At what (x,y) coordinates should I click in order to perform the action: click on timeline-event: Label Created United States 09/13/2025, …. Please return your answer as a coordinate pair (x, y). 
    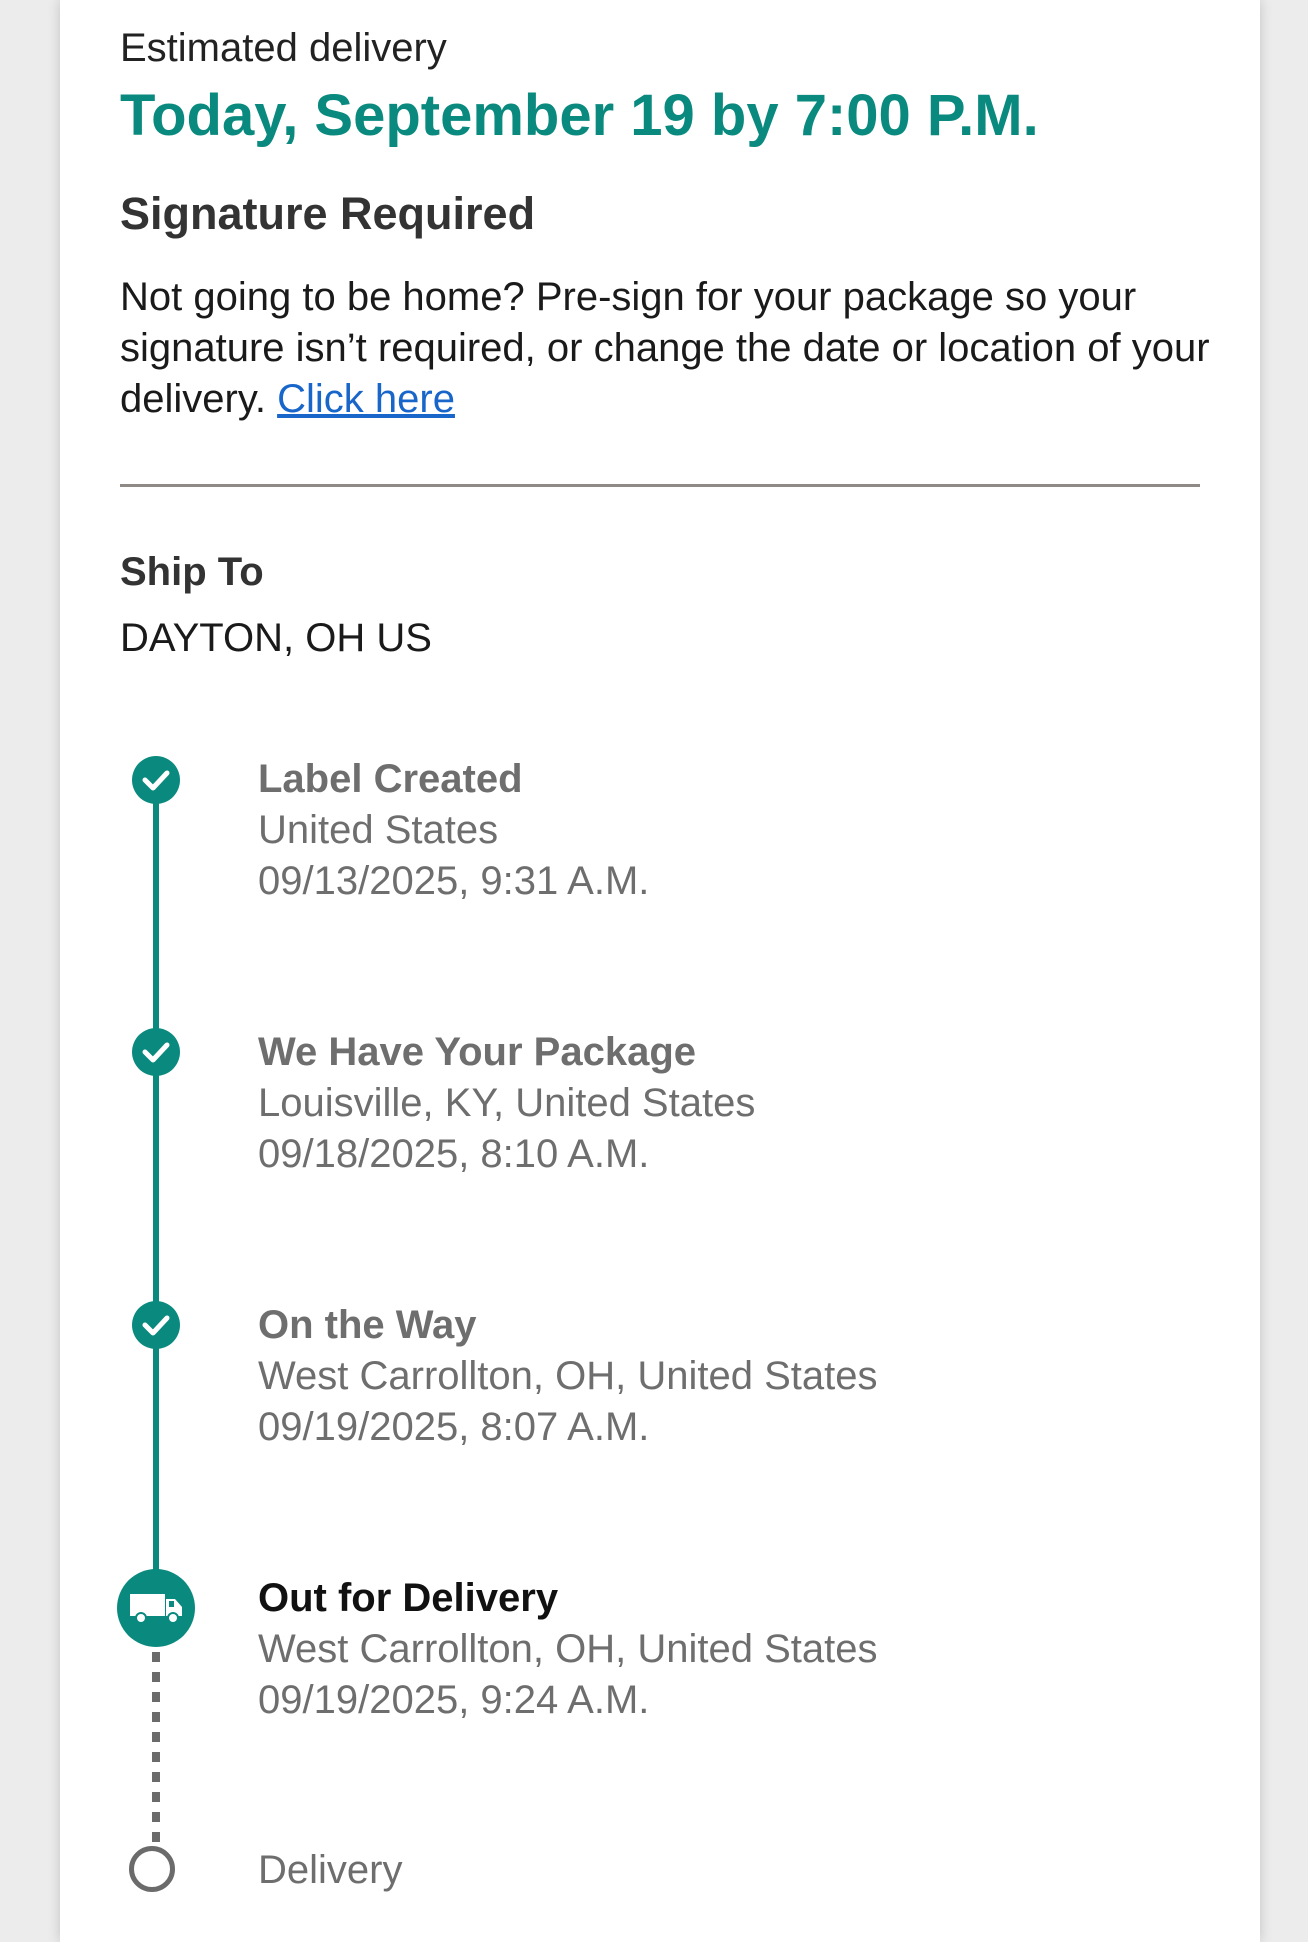
    Looking at the image, I should click on (708, 830).